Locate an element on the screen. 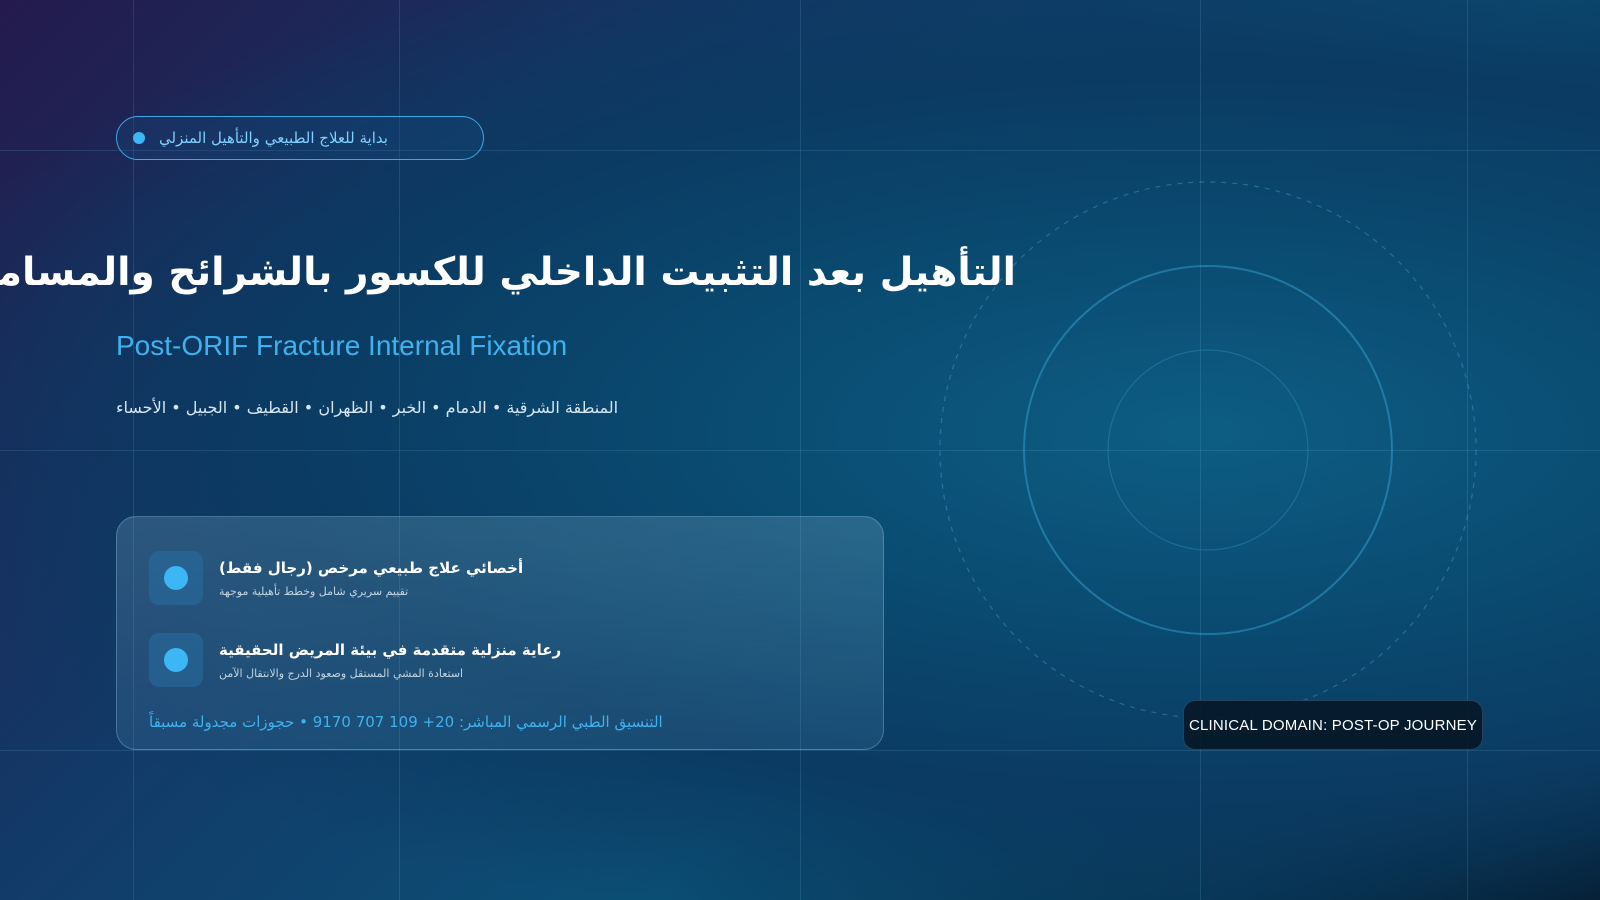 The width and height of the screenshot is (1600, 900). feature-title: أخصائي علاج طبيعي مرخص (رجال فقط) is located at coordinates (371, 567).